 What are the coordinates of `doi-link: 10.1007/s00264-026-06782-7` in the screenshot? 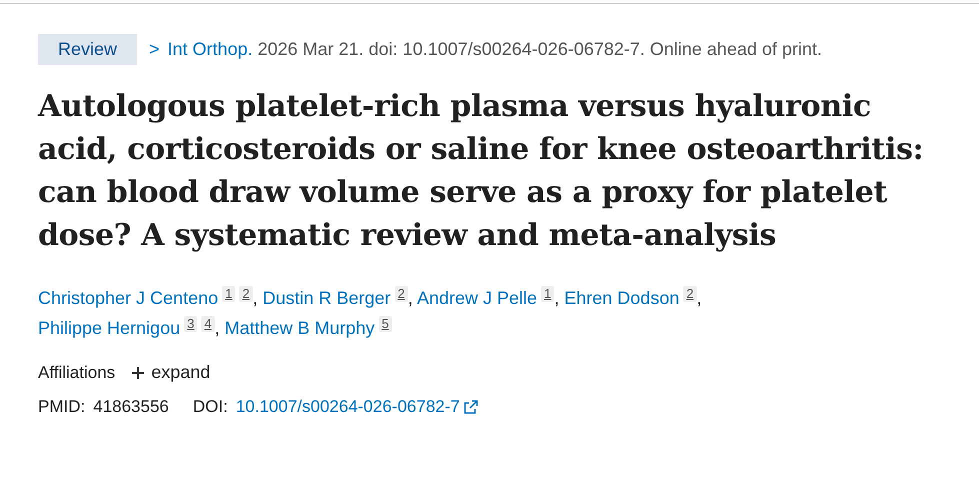 It's located at (357, 407).